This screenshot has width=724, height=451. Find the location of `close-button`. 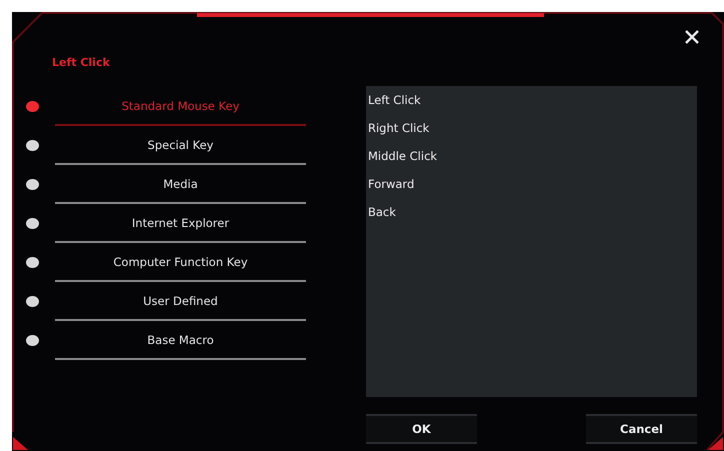

close-button is located at coordinates (692, 37).